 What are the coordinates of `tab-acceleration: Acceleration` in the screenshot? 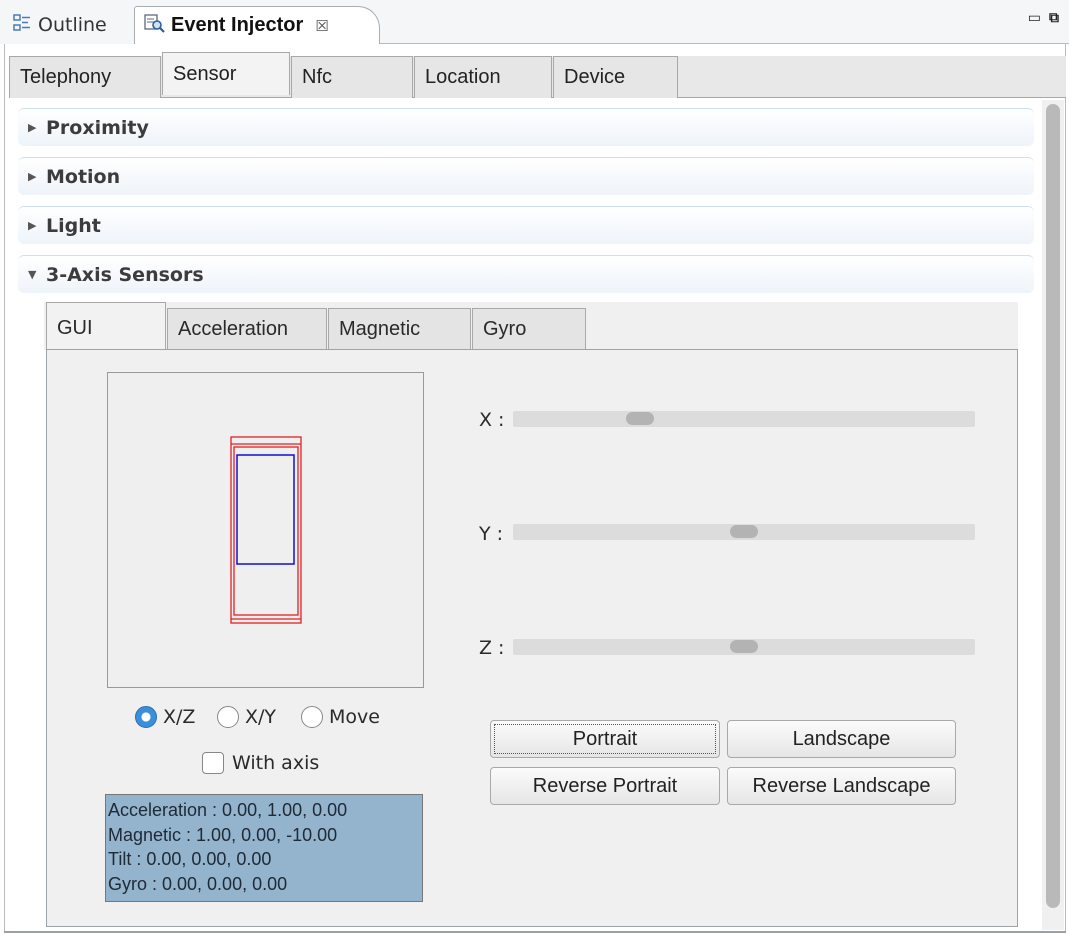 It's located at (247, 329).